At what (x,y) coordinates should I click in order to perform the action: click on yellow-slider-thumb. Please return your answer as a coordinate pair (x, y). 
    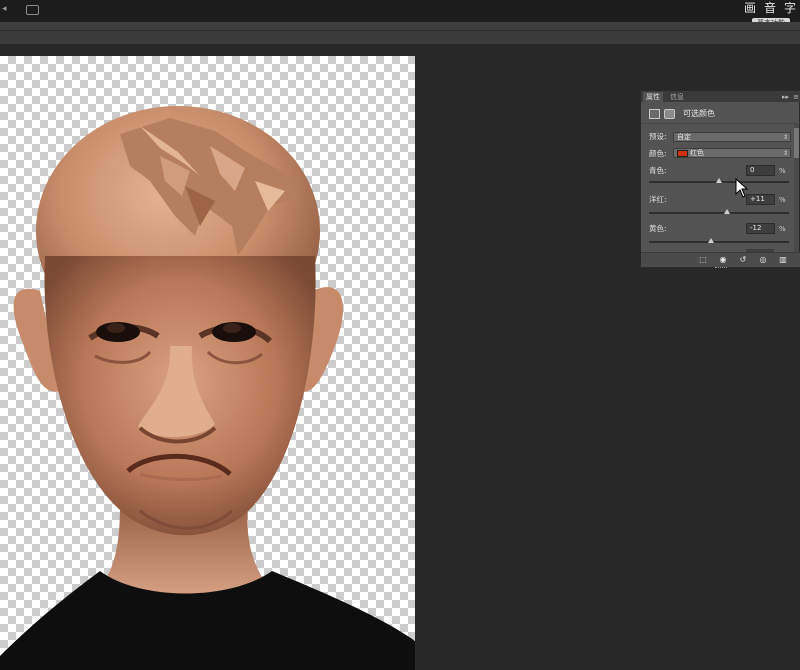
    Looking at the image, I should click on (710, 240).